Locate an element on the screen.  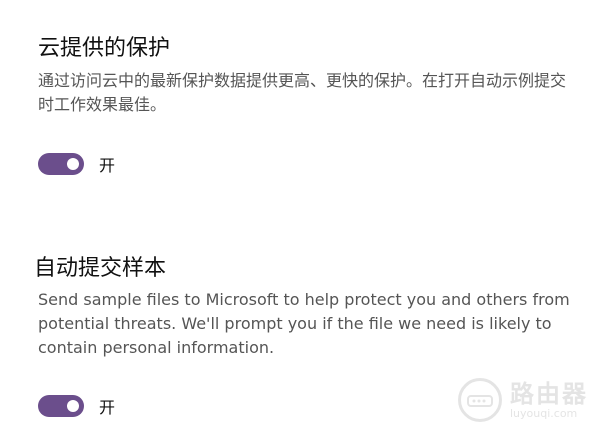
sample-submission-toggle is located at coordinates (61, 406).